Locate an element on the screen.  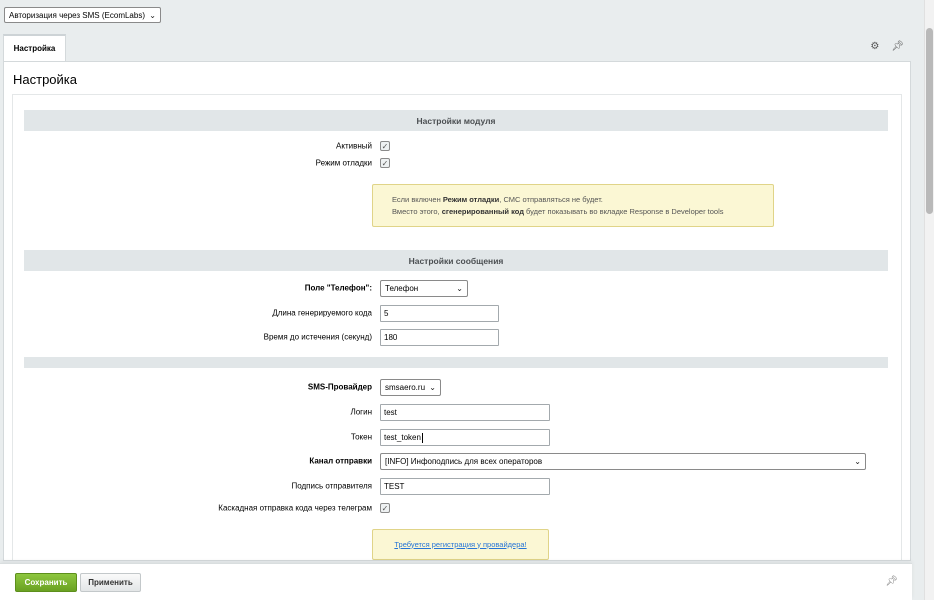
row-login: Логин test is located at coordinates (458, 412).